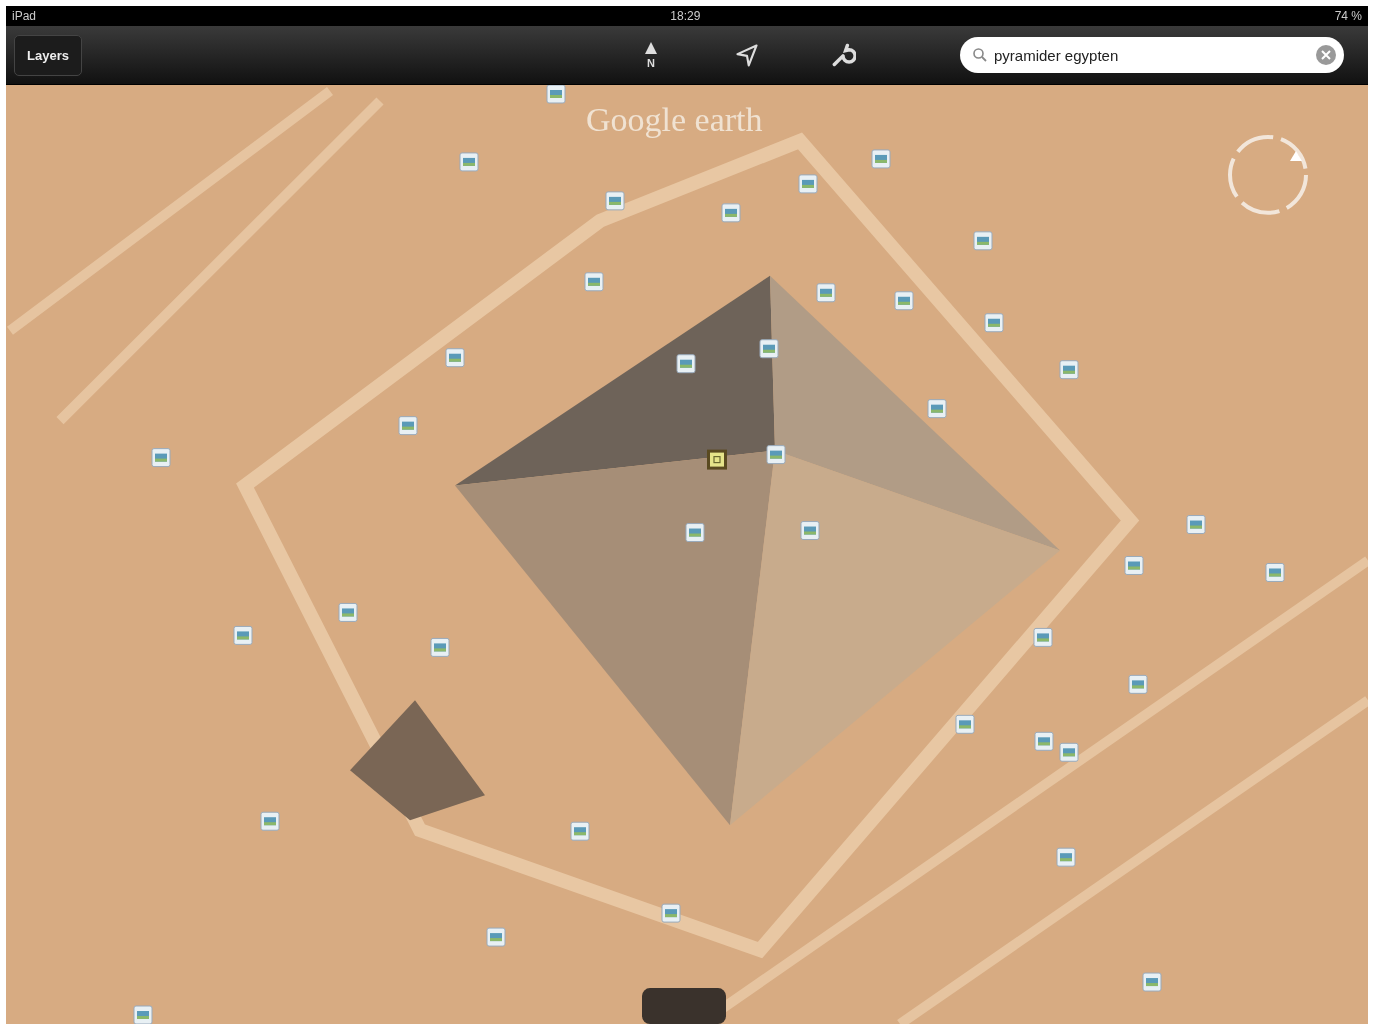  Describe the element at coordinates (685, 16) in the screenshot. I see `clock-time: 18:29` at that location.